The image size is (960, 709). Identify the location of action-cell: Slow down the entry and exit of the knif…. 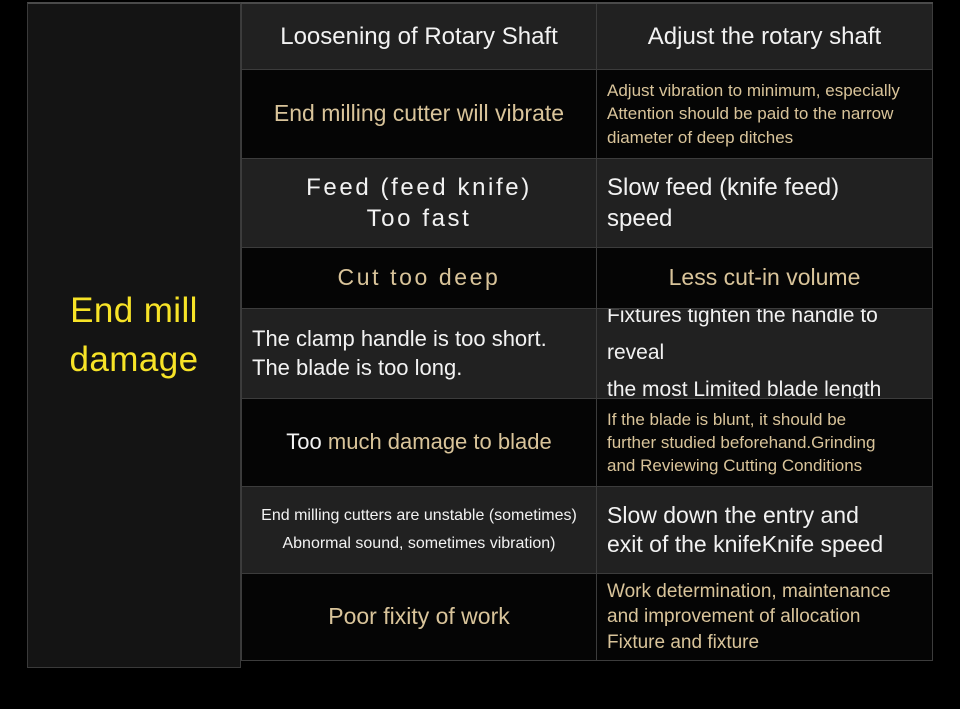
(765, 530).